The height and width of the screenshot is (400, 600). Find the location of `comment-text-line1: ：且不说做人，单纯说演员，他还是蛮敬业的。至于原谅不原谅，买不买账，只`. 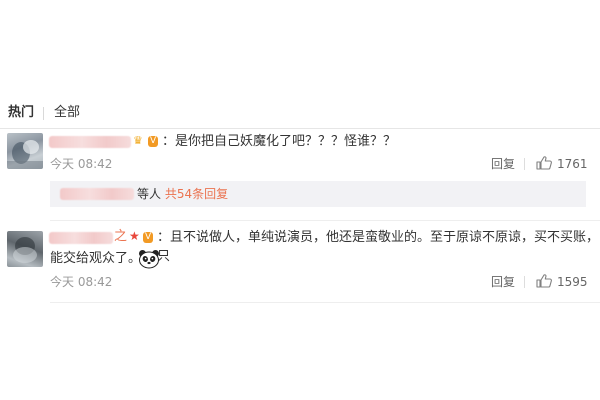

comment-text-line1: ：且不说做人，单纯说演员，他还是蛮敬业的。至于原谅不原谅，买不买账，只 is located at coordinates (378, 247).